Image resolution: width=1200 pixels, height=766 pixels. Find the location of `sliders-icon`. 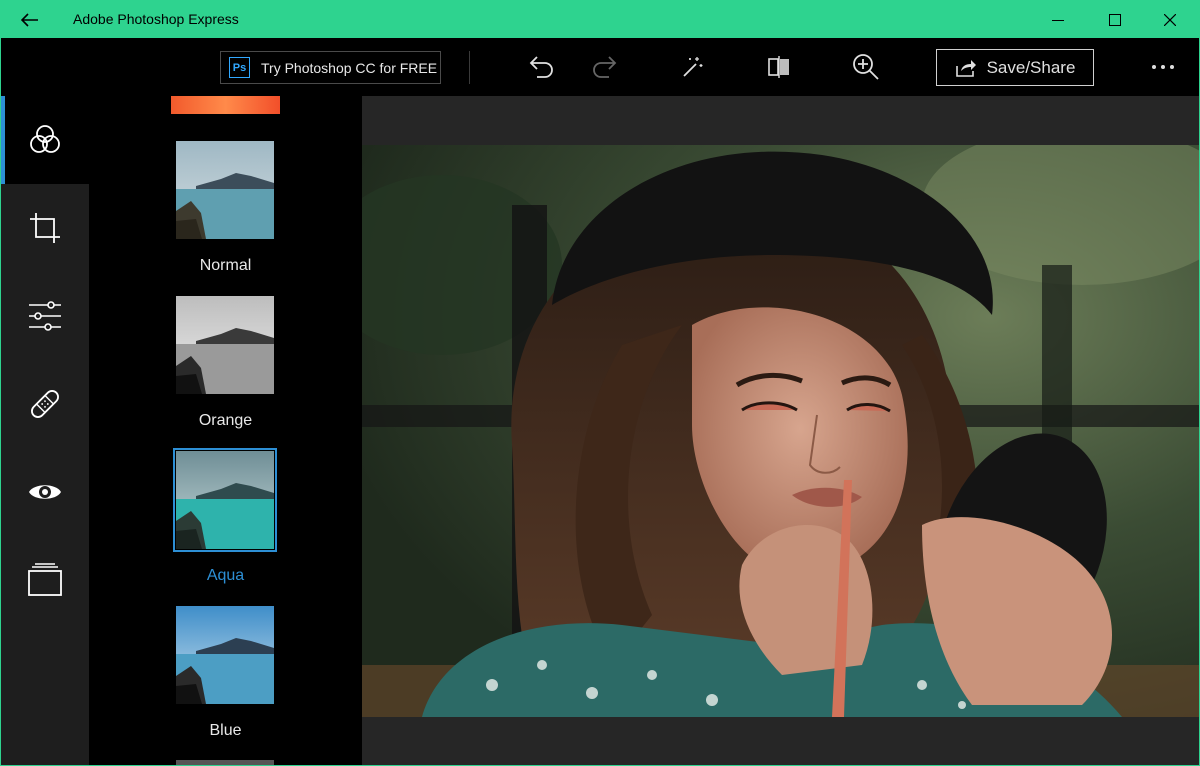

sliders-icon is located at coordinates (45, 316).